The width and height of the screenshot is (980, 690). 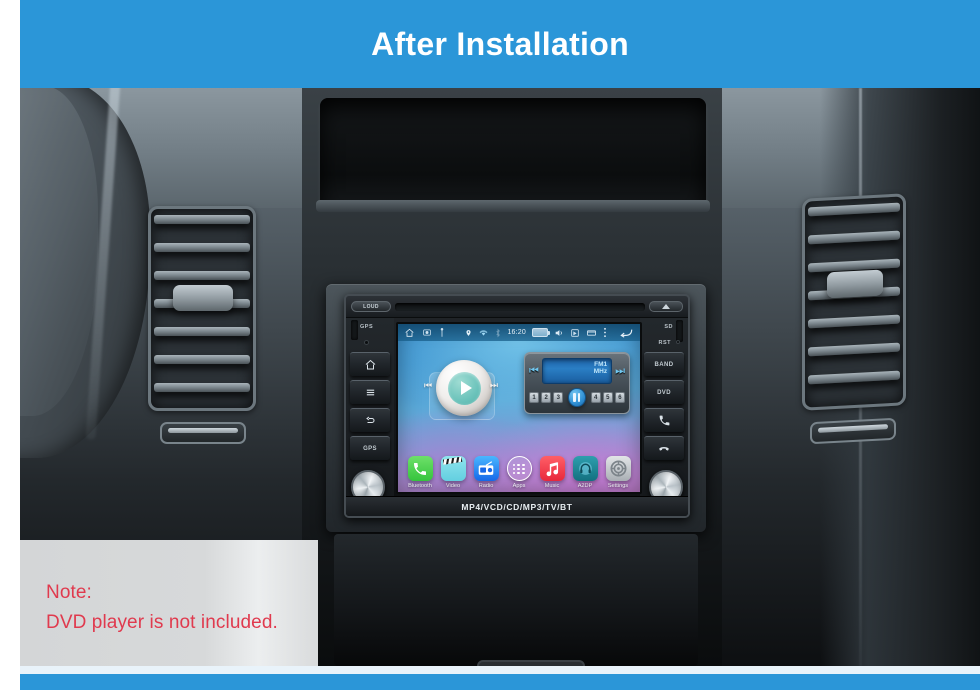 I want to click on status-bar-clock: 16:20, so click(x=516, y=332).